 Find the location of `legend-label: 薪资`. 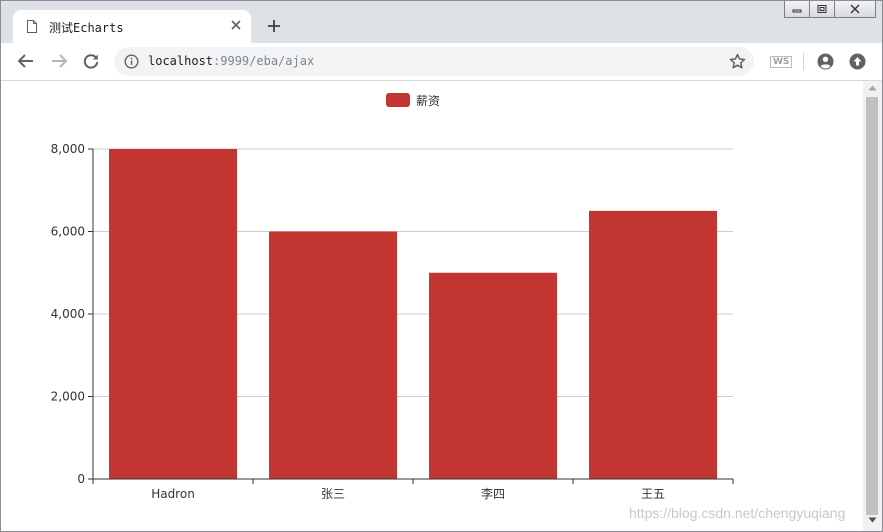

legend-label: 薪资 is located at coordinates (428, 101).